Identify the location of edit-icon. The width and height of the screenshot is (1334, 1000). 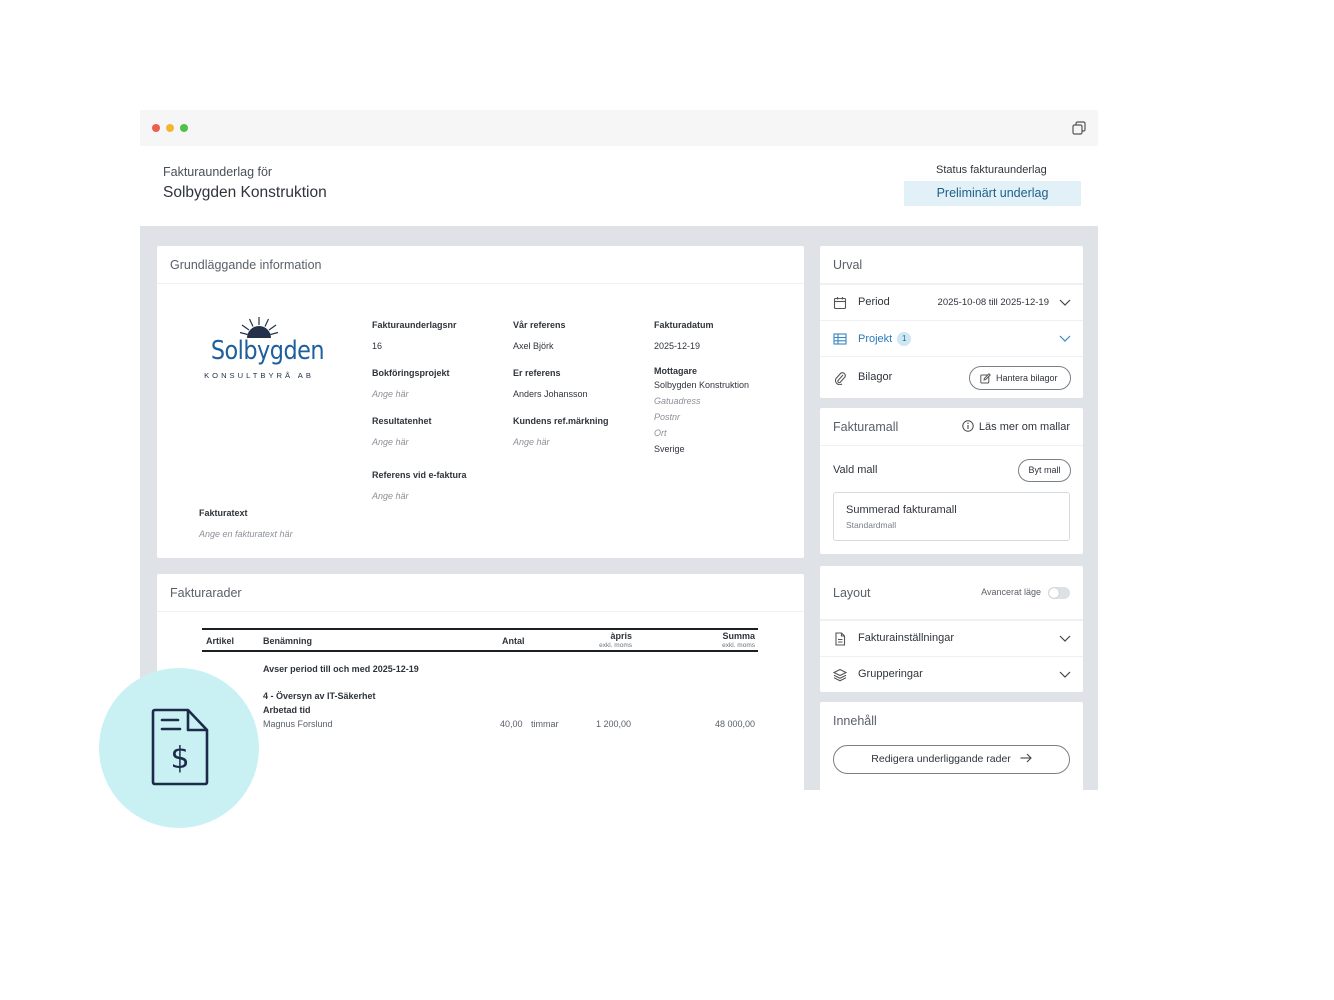
(985, 378).